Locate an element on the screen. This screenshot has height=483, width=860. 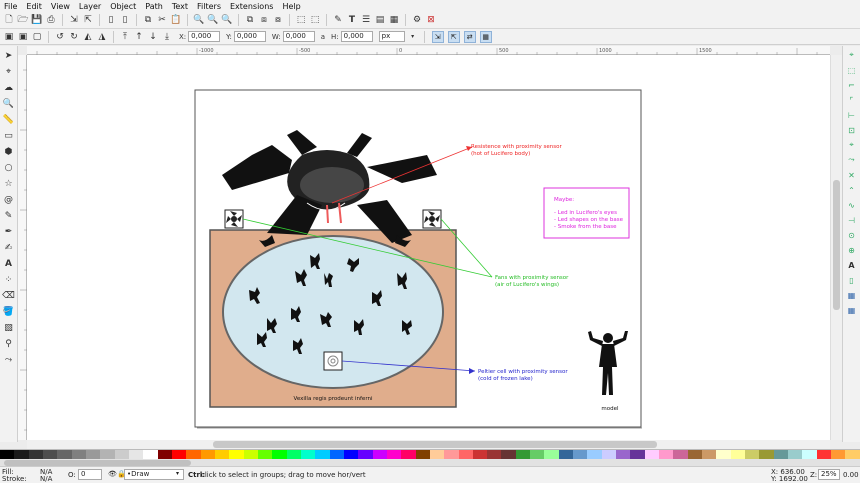
text-tool-icon: A is located at coordinates (9, 264).